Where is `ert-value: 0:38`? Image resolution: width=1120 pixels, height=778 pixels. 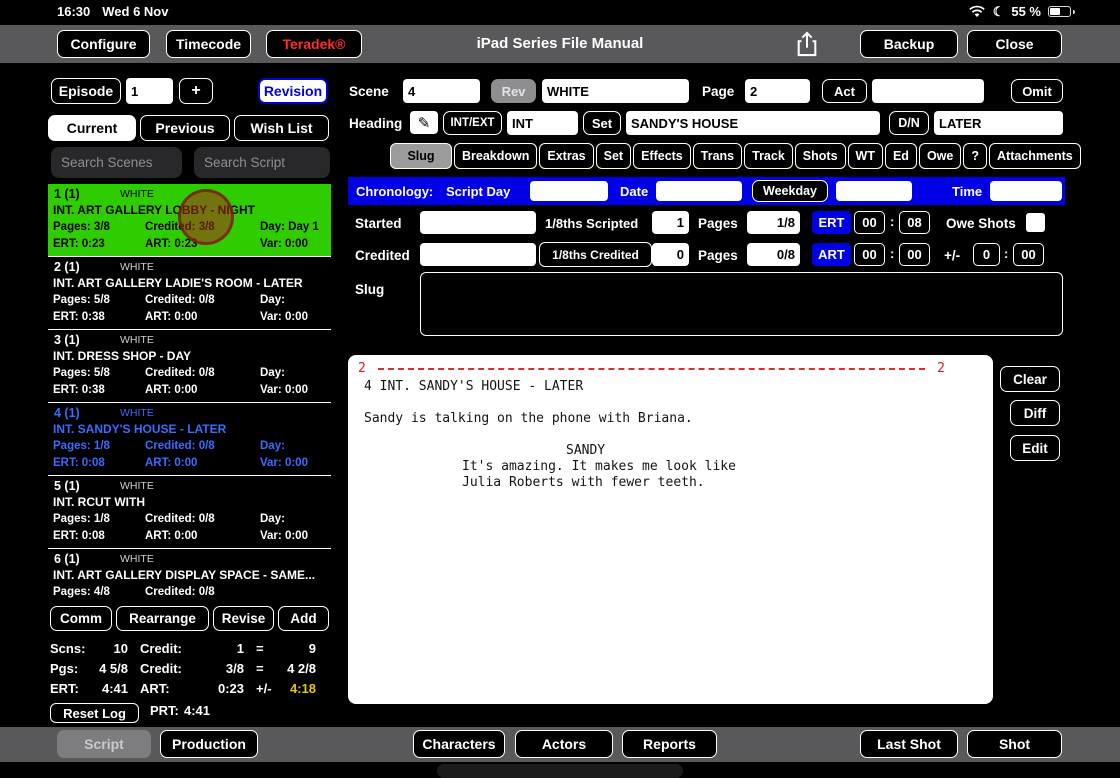
ert-value: 0:38 is located at coordinates (93, 317).